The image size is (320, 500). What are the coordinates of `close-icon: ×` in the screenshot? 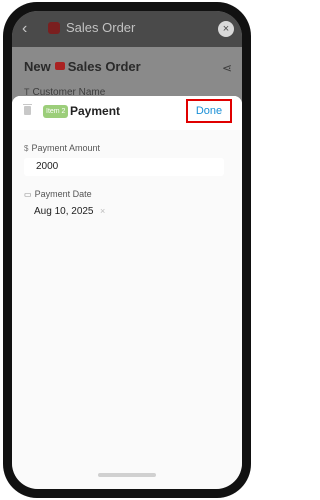 It's located at (226, 29).